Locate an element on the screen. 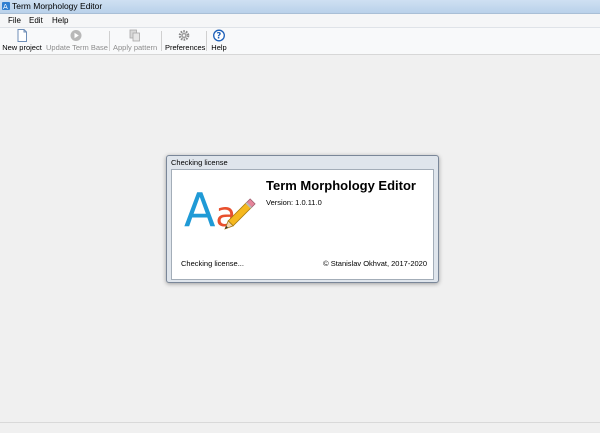 The width and height of the screenshot is (600, 433). app-icon: A is located at coordinates (6, 6).